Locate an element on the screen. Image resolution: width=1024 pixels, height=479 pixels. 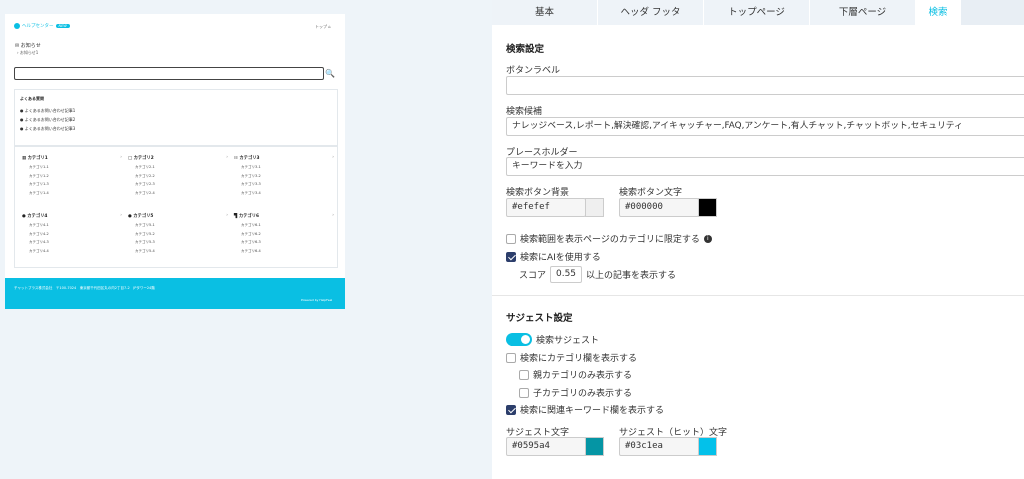
category-card: ☷ カテゴリ3 › カテゴリ3-1 カテゴリ3-2 カテゴリ3-3 カテゴリ3-4 is located at coordinates (284, 177).